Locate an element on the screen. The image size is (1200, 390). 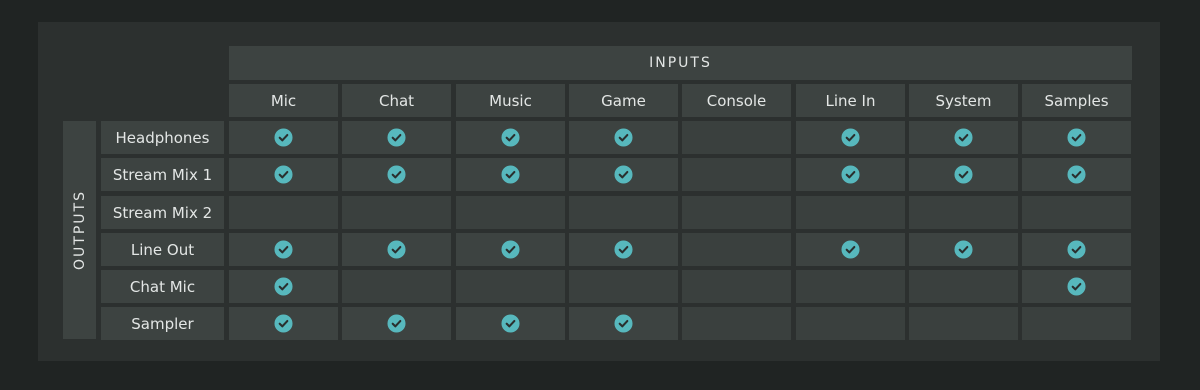
route-toggle-chat-mic-line-in is located at coordinates (850, 286).